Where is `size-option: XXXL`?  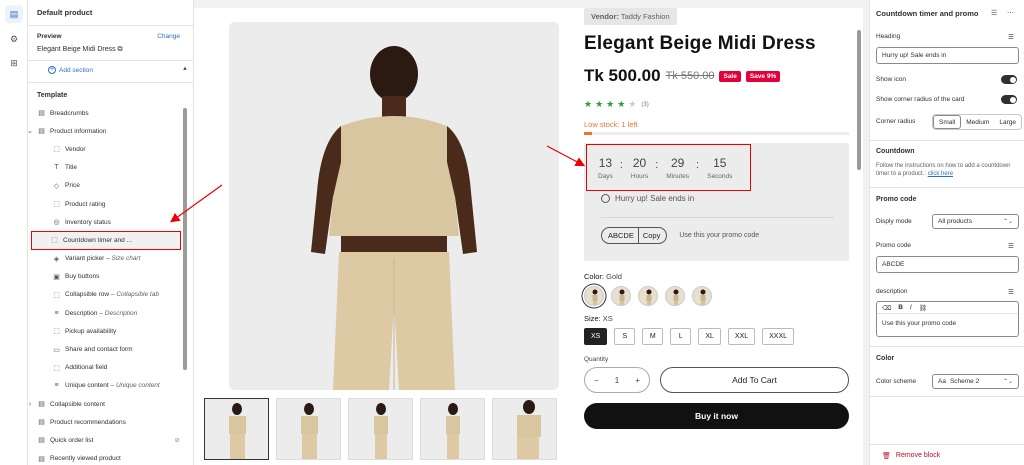 size-option: XXXL is located at coordinates (778, 336).